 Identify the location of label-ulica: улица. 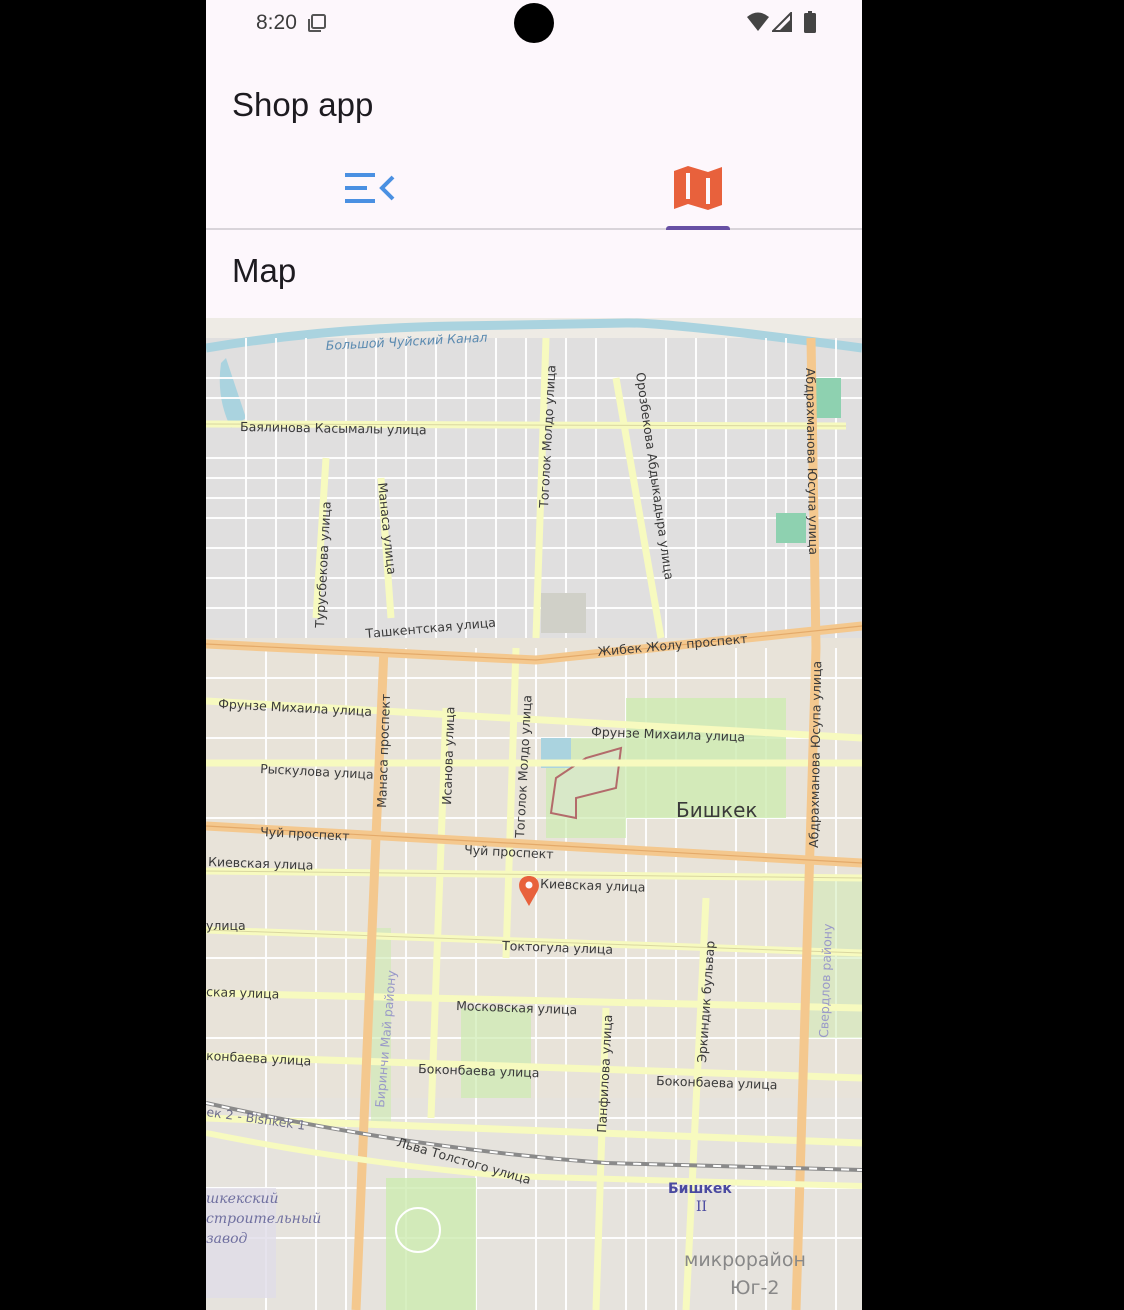
(226, 925).